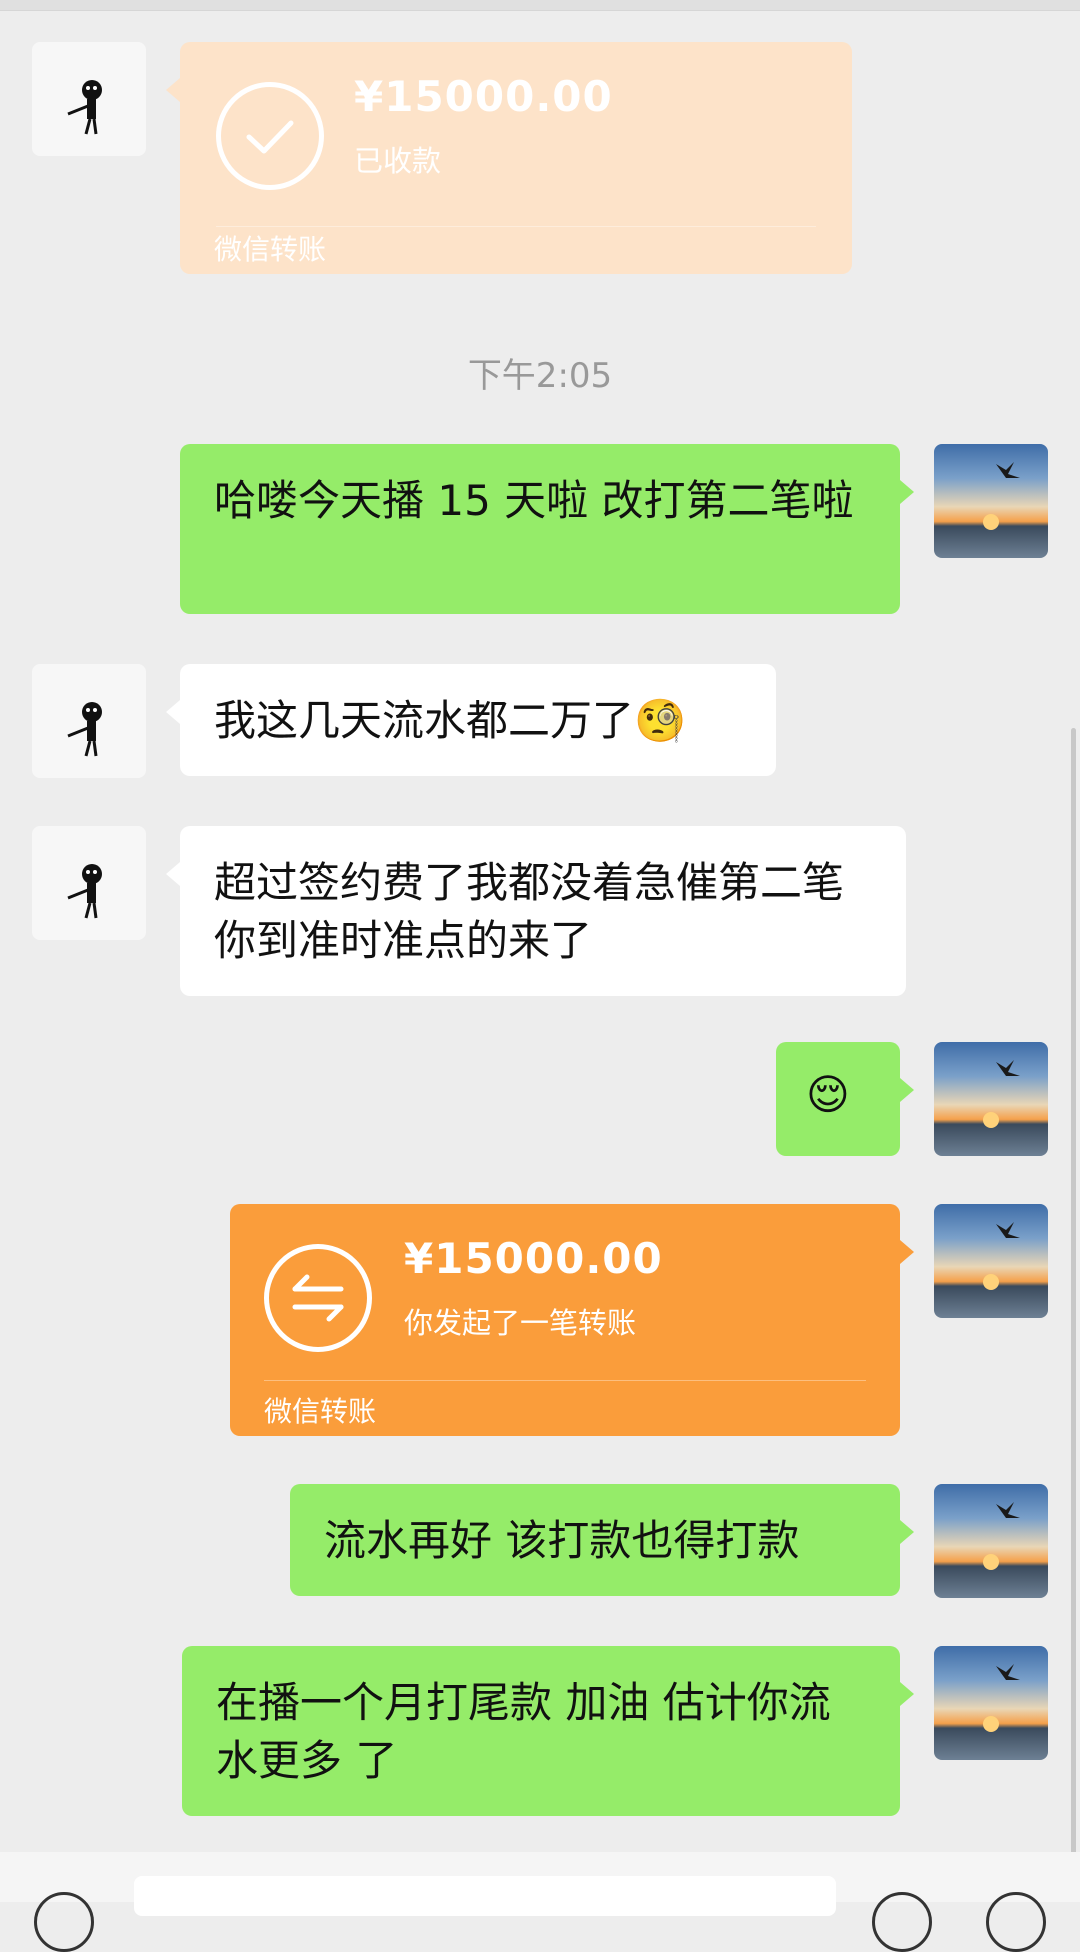  Describe the element at coordinates (270, 136) in the screenshot. I see `check-circle-icon` at that location.